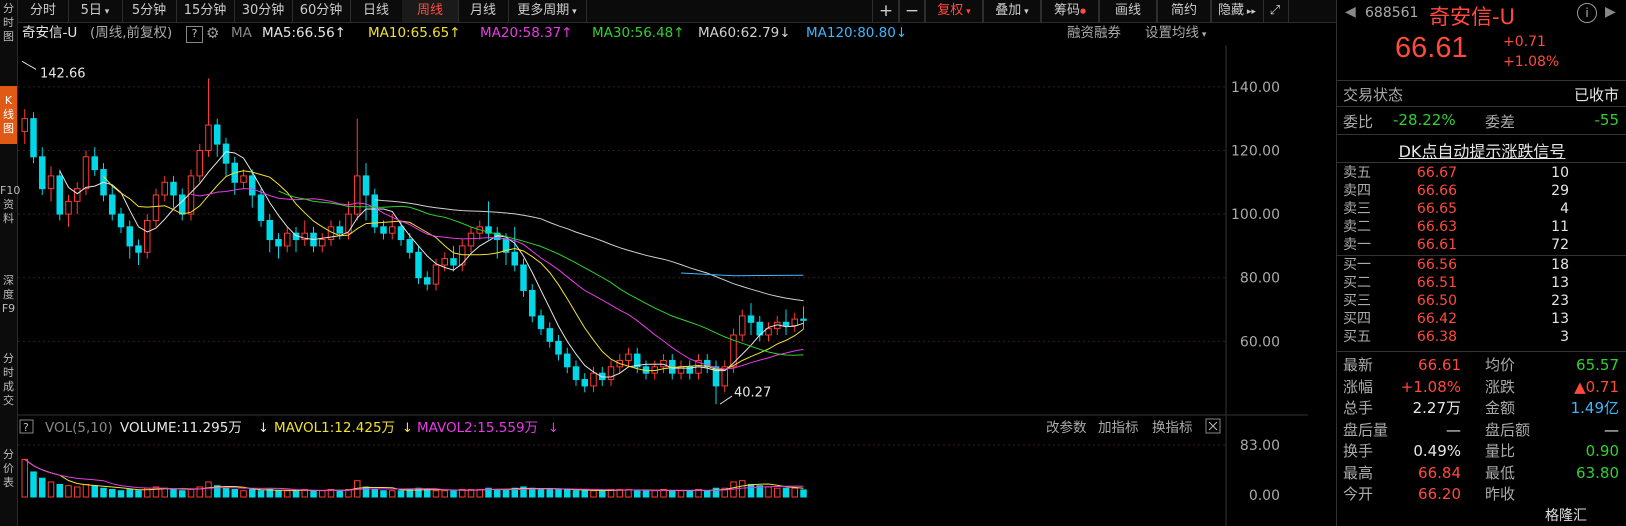  I want to click on bid-row: 买一 66.56 18, so click(1481, 265).